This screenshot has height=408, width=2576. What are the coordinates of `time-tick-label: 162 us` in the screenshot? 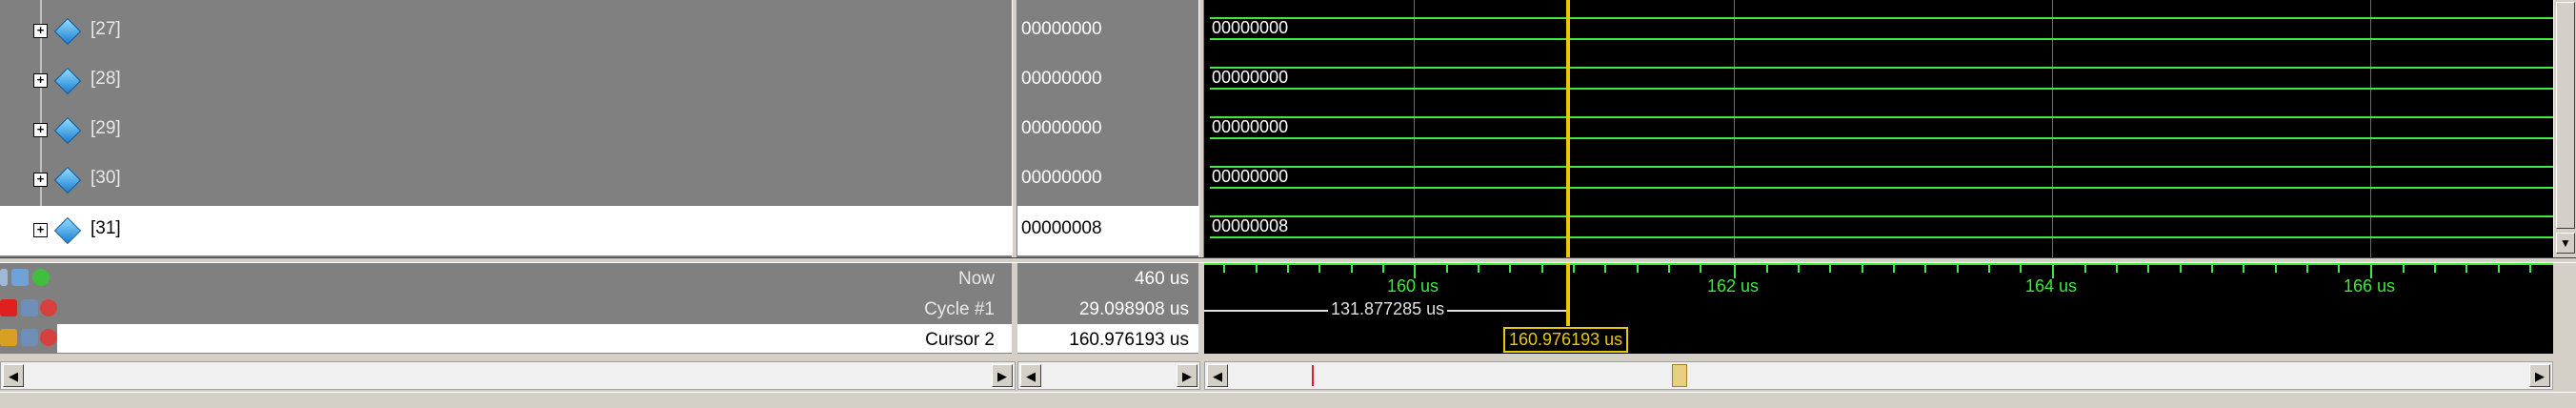 It's located at (1734, 286).